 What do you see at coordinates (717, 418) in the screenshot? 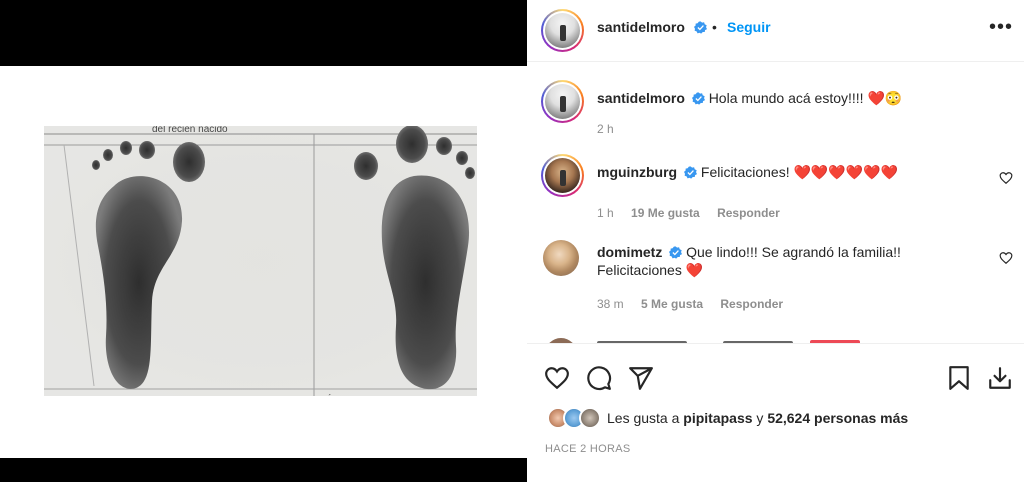
I see `liked-by-user: pipitapass` at bounding box center [717, 418].